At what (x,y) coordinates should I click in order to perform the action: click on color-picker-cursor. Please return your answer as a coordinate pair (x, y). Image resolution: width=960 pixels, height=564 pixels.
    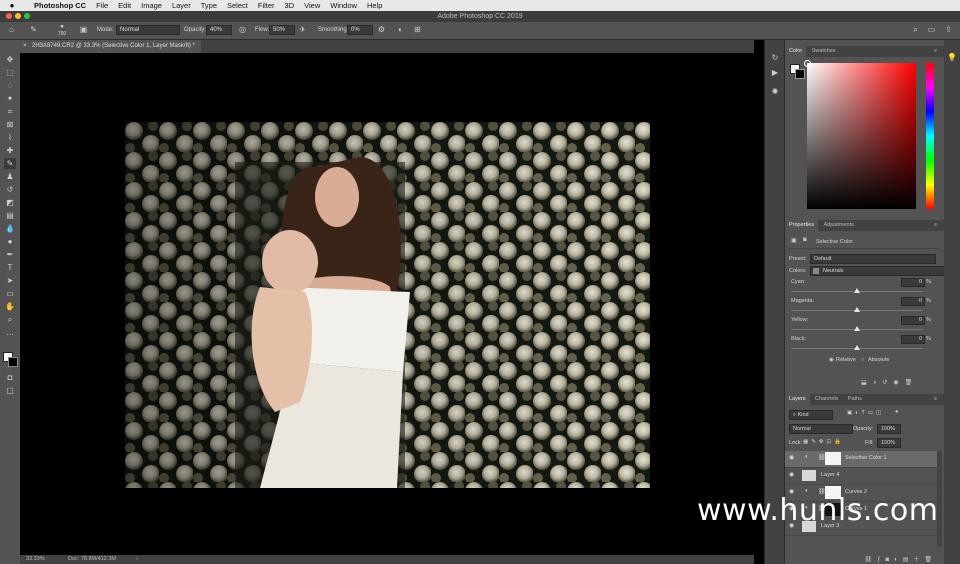
    Looking at the image, I should click on (807, 63).